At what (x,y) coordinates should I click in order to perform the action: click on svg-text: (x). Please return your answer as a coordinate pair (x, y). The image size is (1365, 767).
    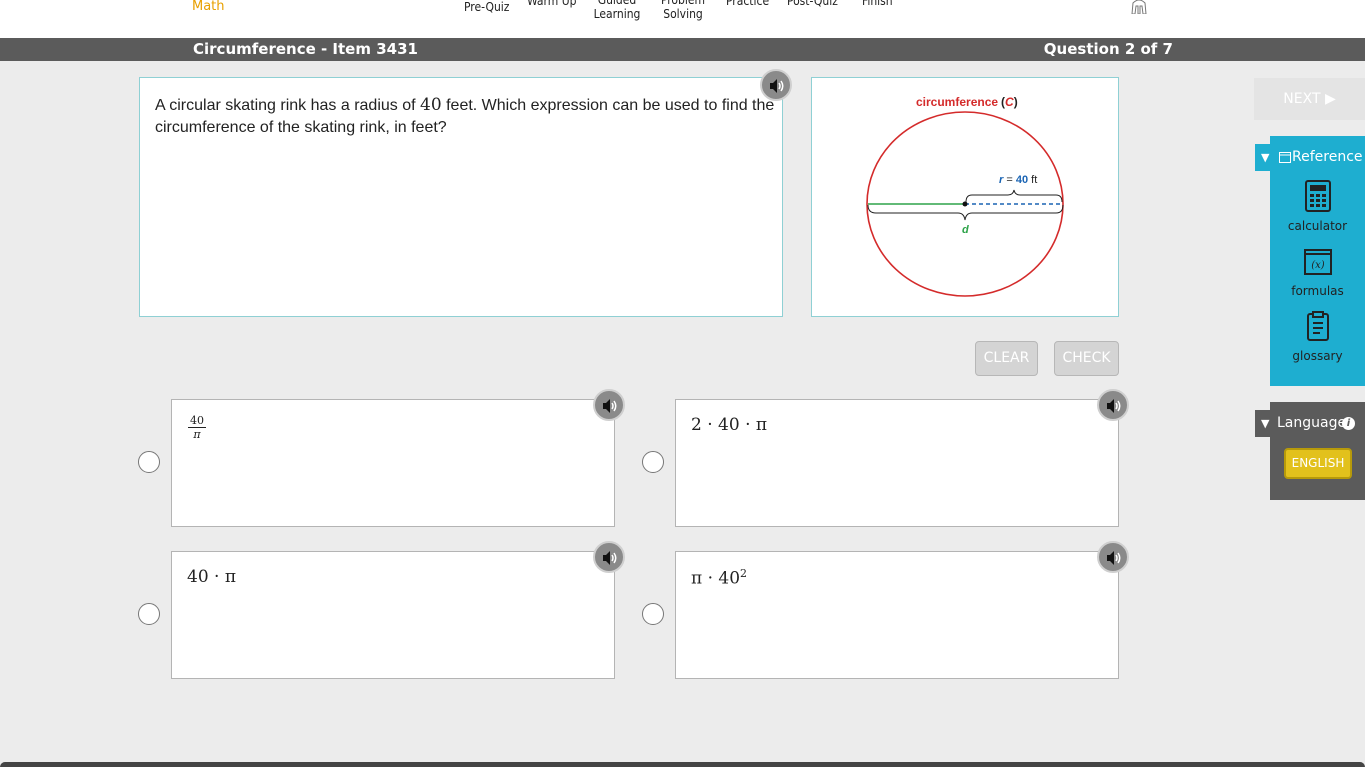
    Looking at the image, I should click on (1318, 265).